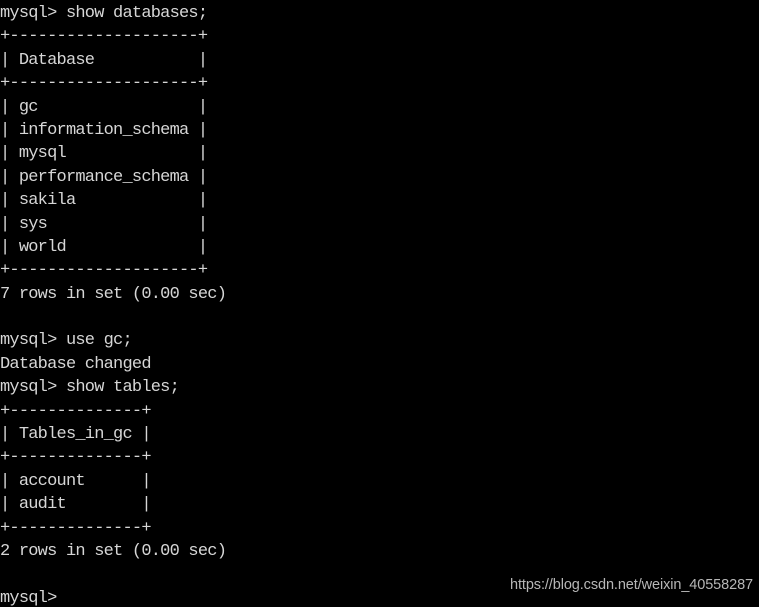 The image size is (759, 607). What do you see at coordinates (113, 551) in the screenshot?
I see `terminal-line: 2 rows in set (0.00 sec)` at bounding box center [113, 551].